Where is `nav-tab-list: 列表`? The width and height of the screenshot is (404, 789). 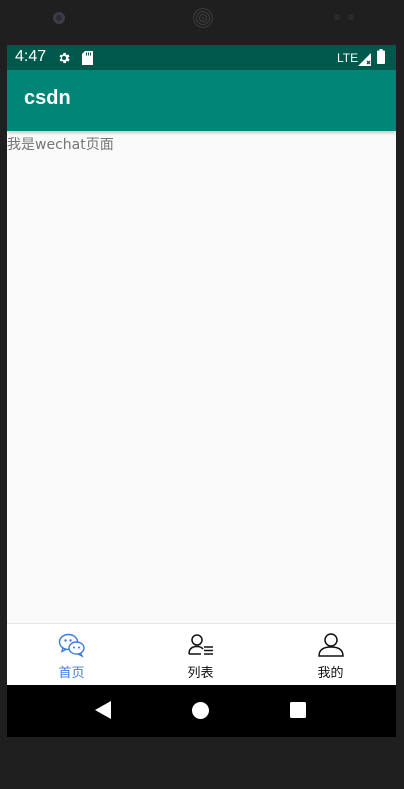 nav-tab-list: 列表 is located at coordinates (200, 655).